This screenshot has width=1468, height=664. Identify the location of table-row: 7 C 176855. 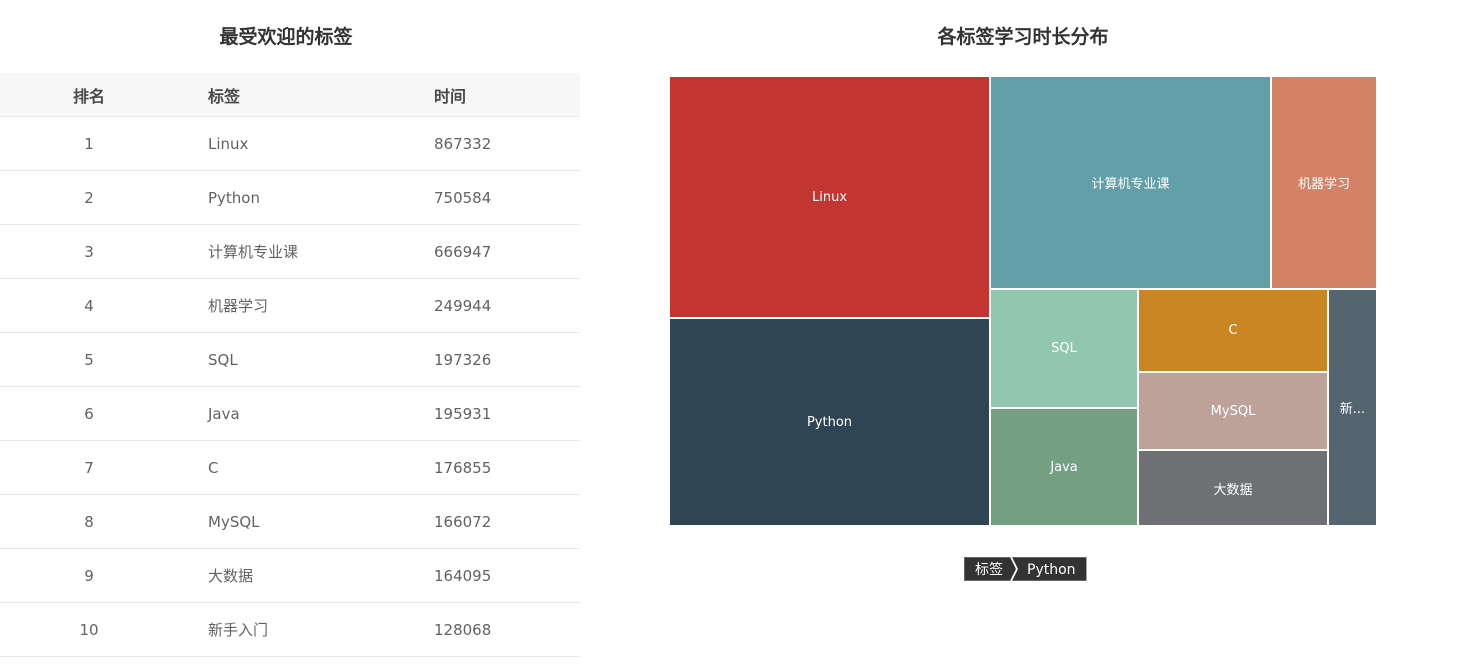
(290, 467).